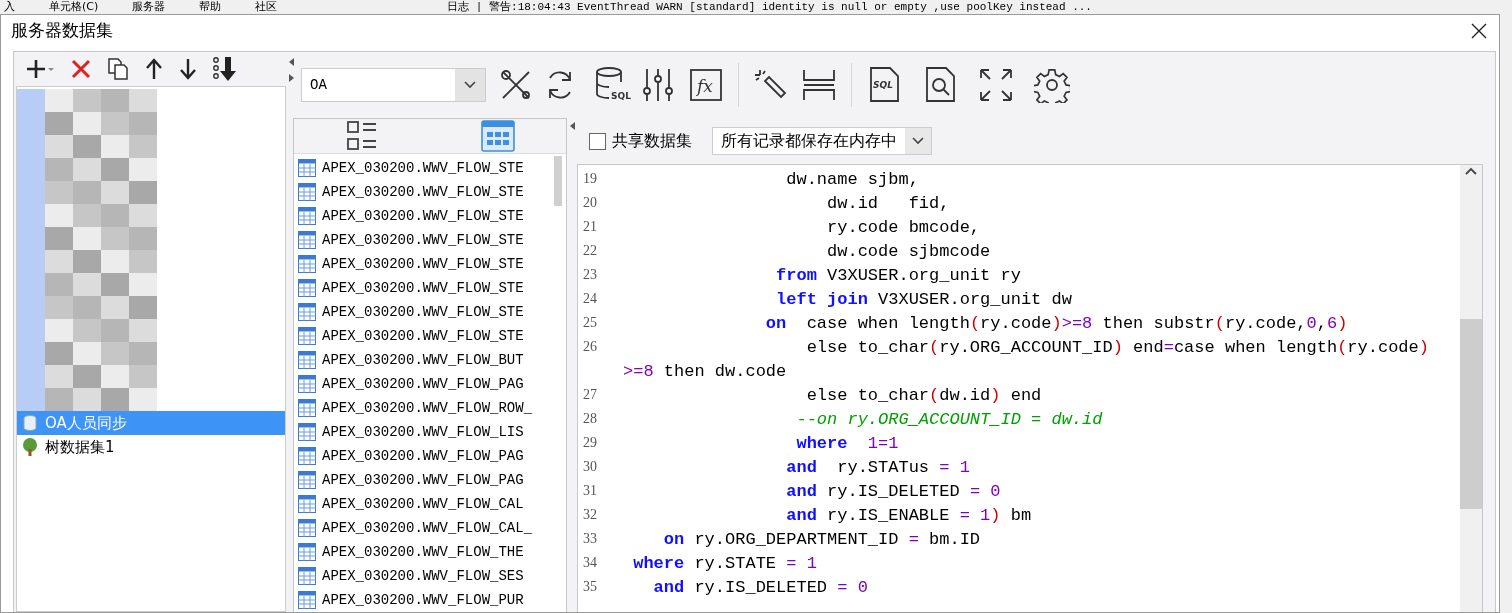 The height and width of the screenshot is (613, 1512). I want to click on line-number: 35, so click(590, 587).